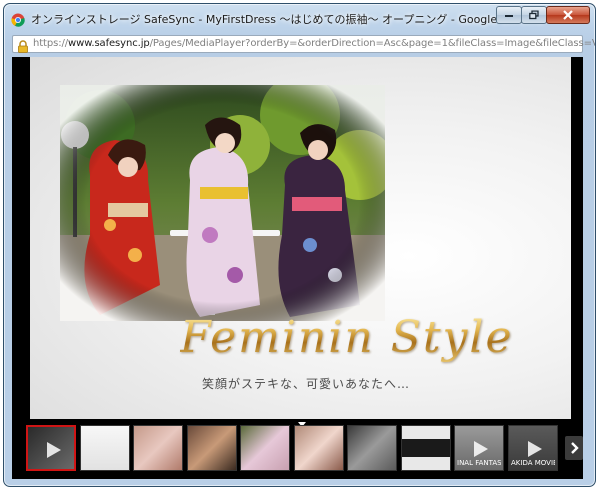 The width and height of the screenshot is (600, 493). I want to click on chrome-icon, so click(18, 19).